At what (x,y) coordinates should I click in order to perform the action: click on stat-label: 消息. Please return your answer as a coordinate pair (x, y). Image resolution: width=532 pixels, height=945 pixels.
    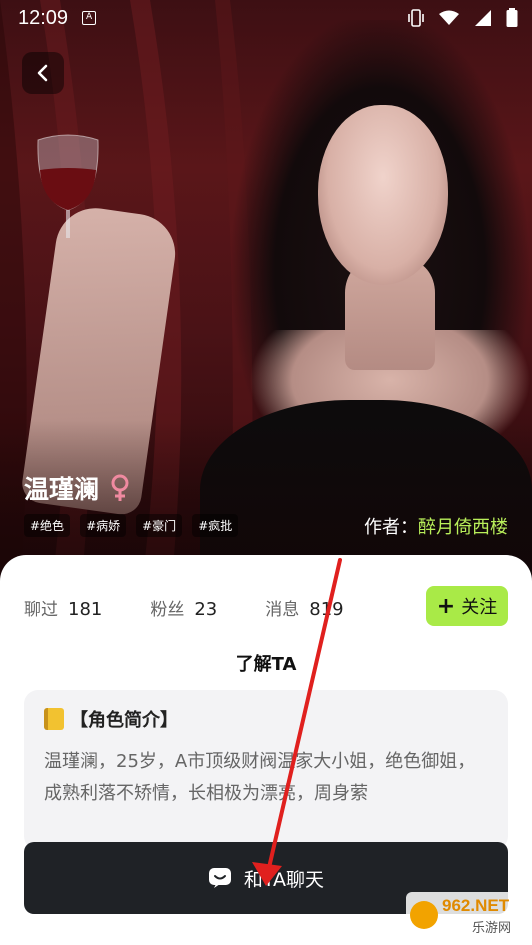
    Looking at the image, I should click on (282, 610).